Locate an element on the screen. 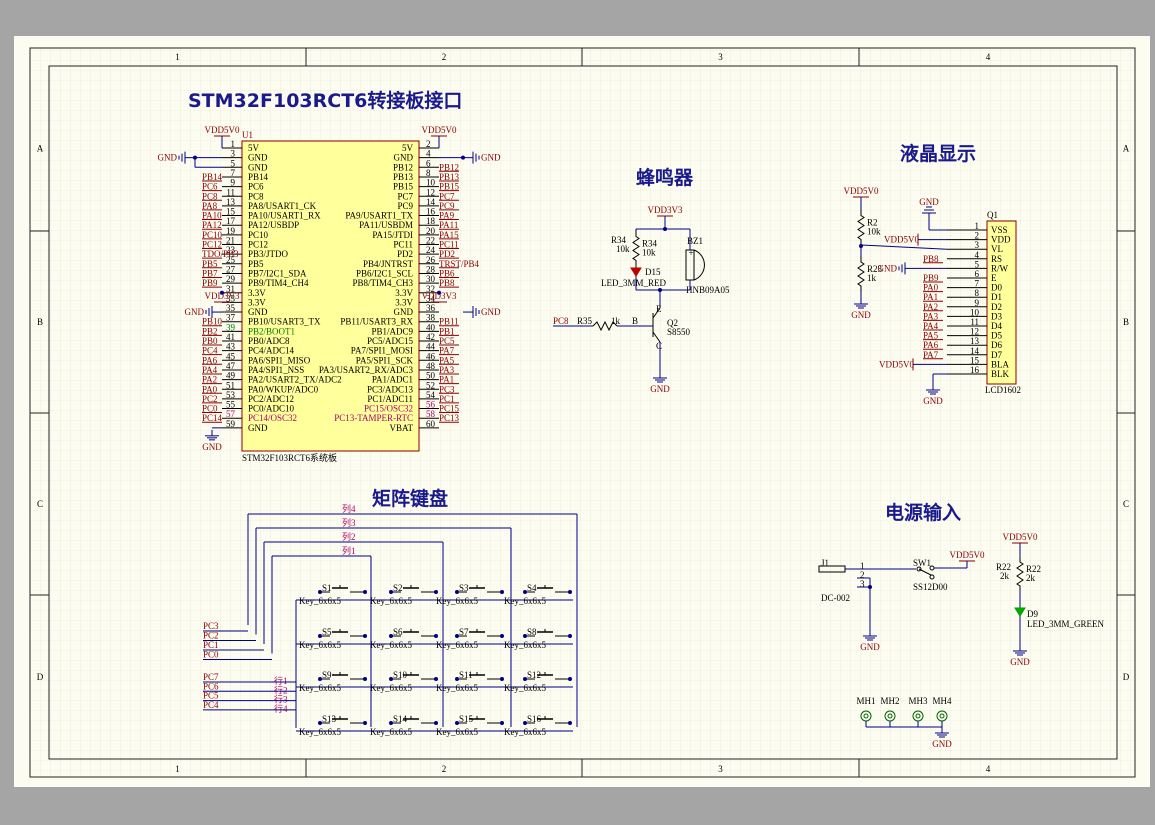 The image size is (1155, 825). buzzer-section-title: 蜂鸣器 is located at coordinates (665, 177).